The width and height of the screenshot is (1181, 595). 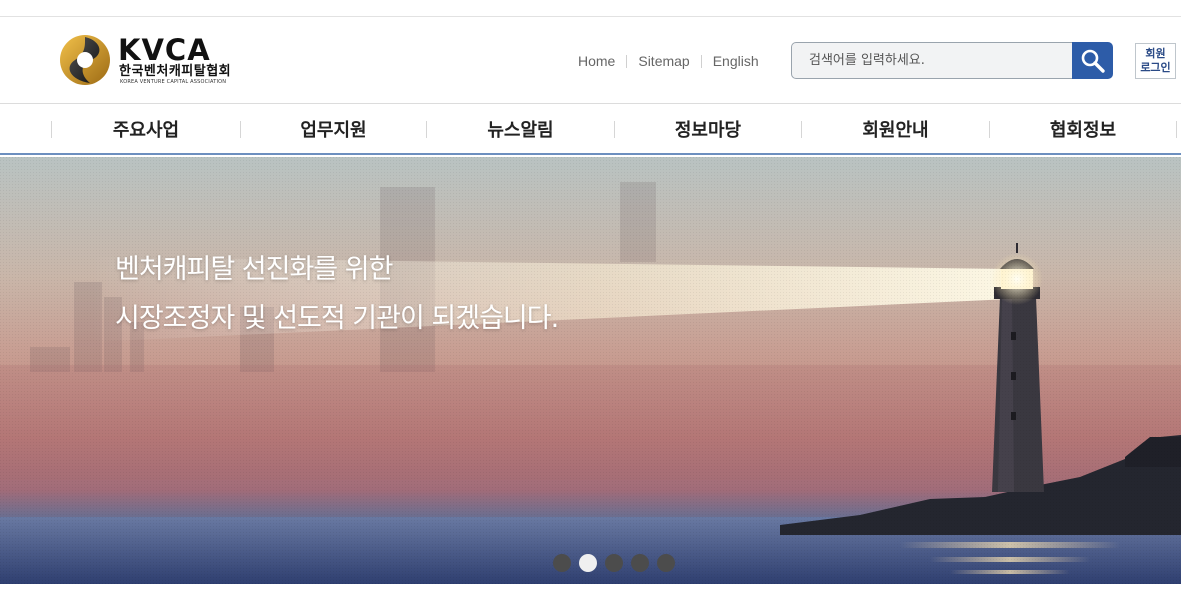 What do you see at coordinates (333, 129) in the screenshot?
I see `nav-item-work-support: 업무지원` at bounding box center [333, 129].